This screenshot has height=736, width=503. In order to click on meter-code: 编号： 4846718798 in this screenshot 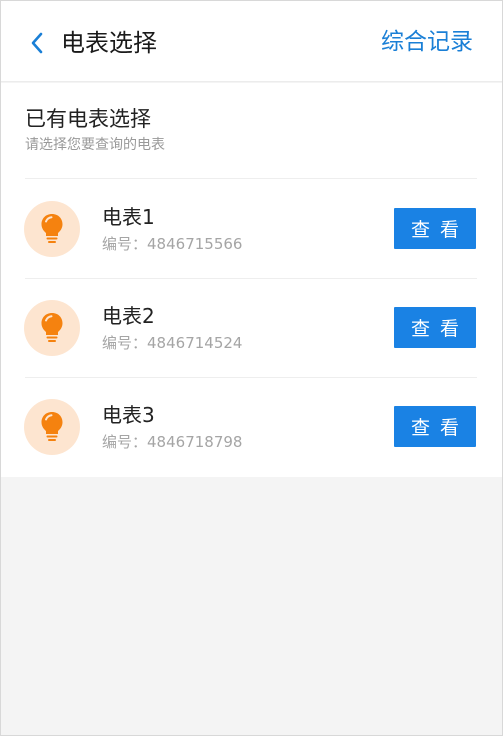, I will do `click(172, 442)`.